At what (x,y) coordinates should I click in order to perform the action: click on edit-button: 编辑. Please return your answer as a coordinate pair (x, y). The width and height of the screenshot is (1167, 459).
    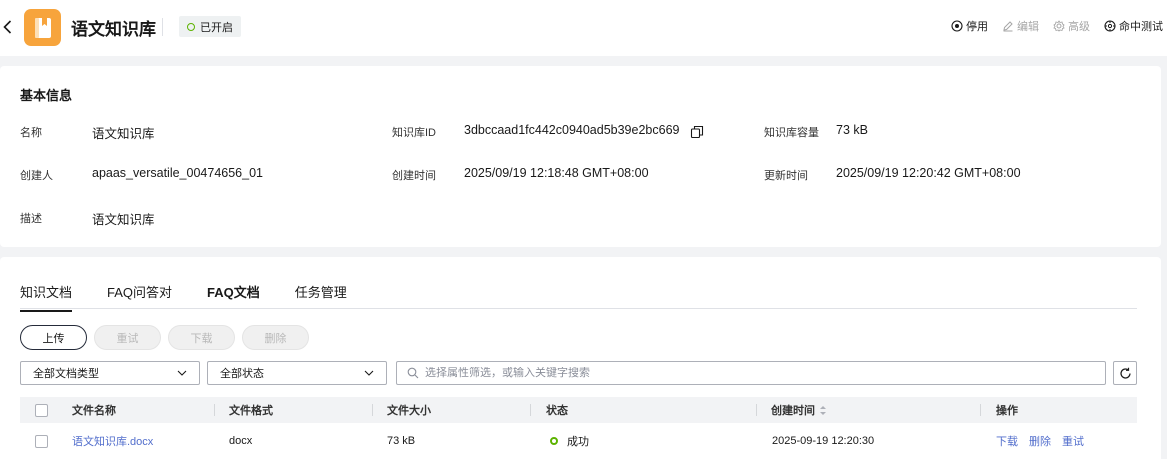
    Looking at the image, I should click on (1020, 26).